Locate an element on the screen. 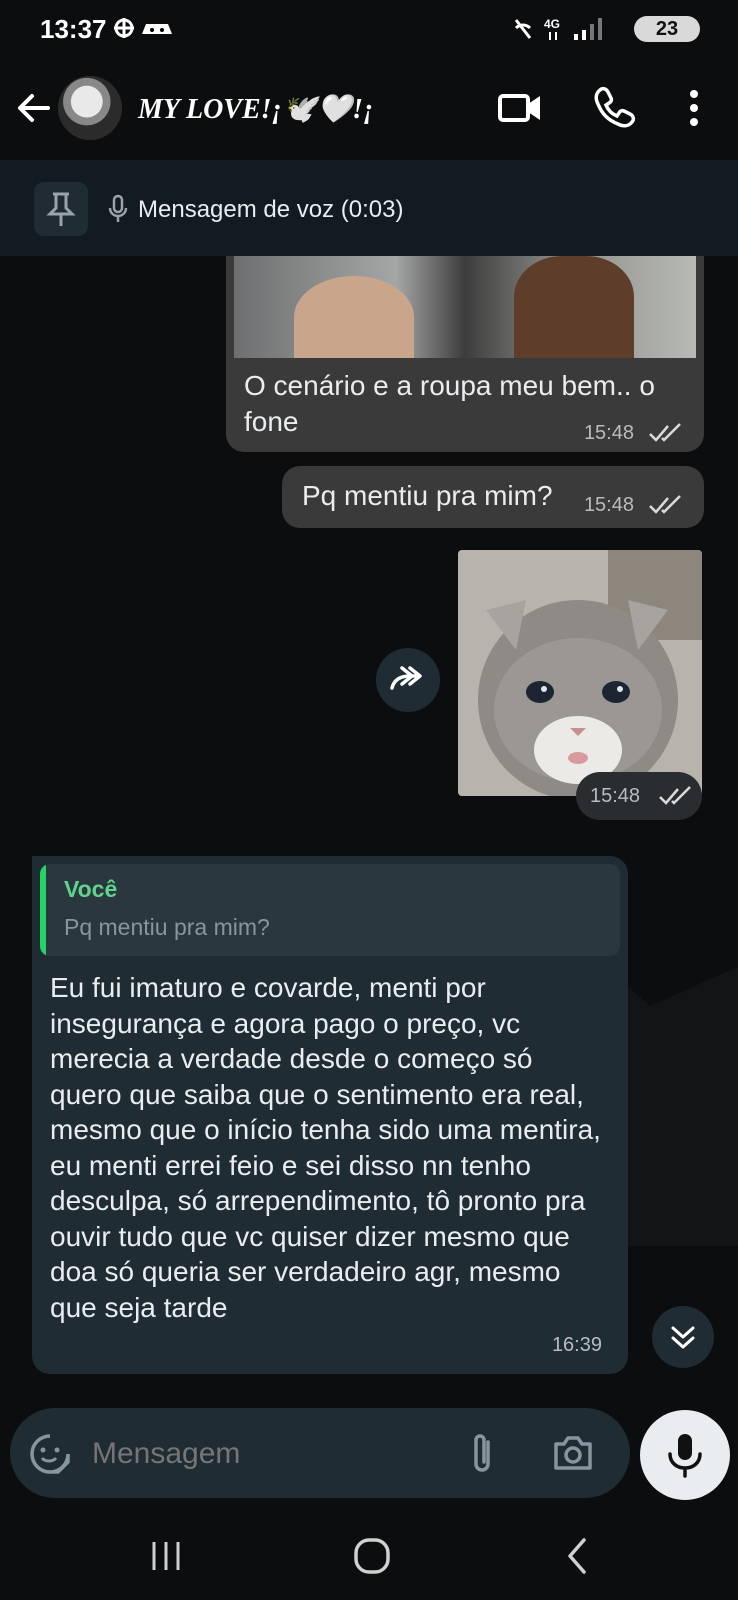  cat-photo-illustration is located at coordinates (580, 673).